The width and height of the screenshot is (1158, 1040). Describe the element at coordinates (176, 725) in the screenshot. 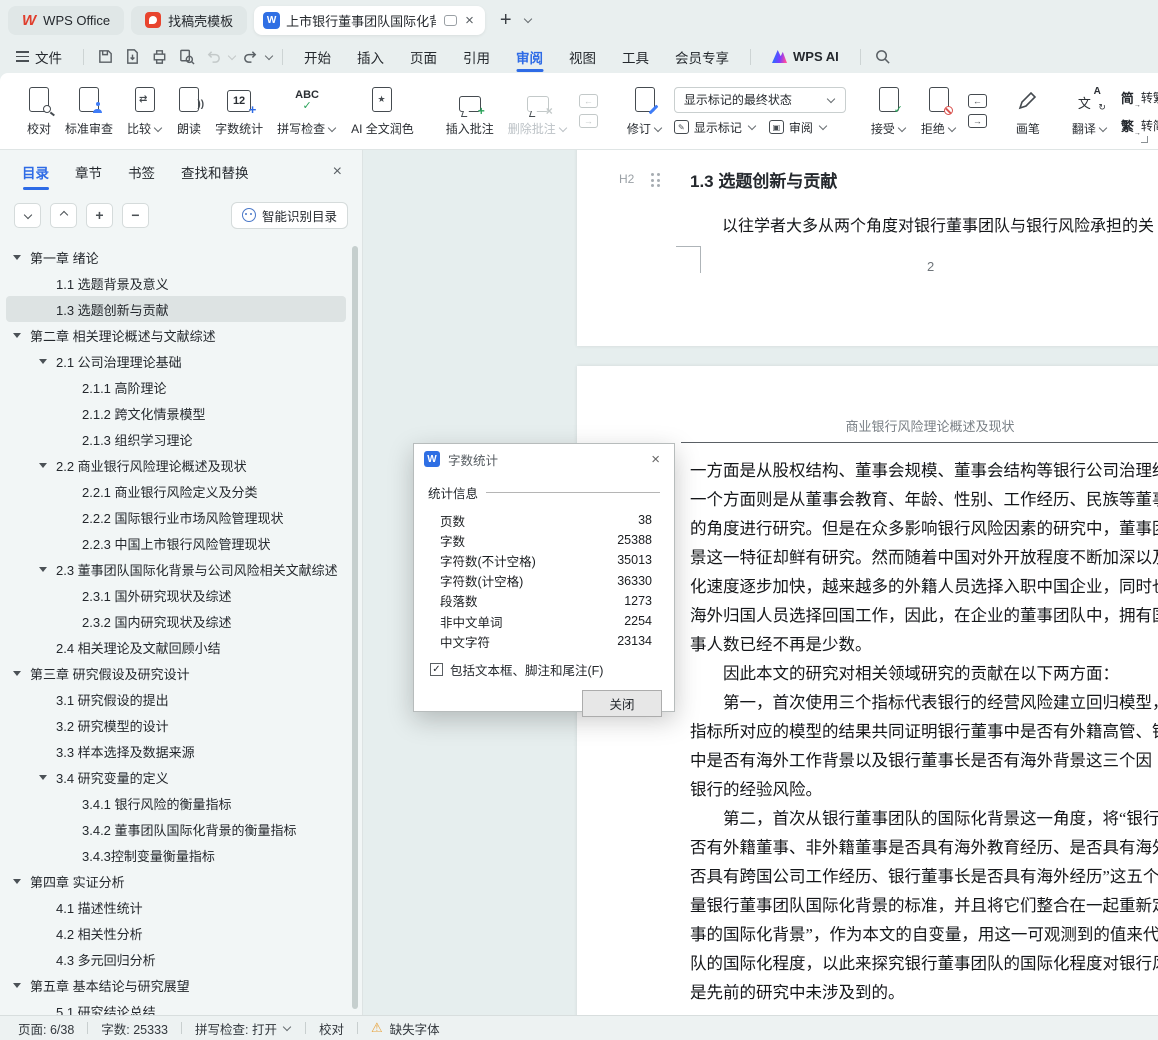

I see `toc-item: 3.2 研究模型的设计` at that location.